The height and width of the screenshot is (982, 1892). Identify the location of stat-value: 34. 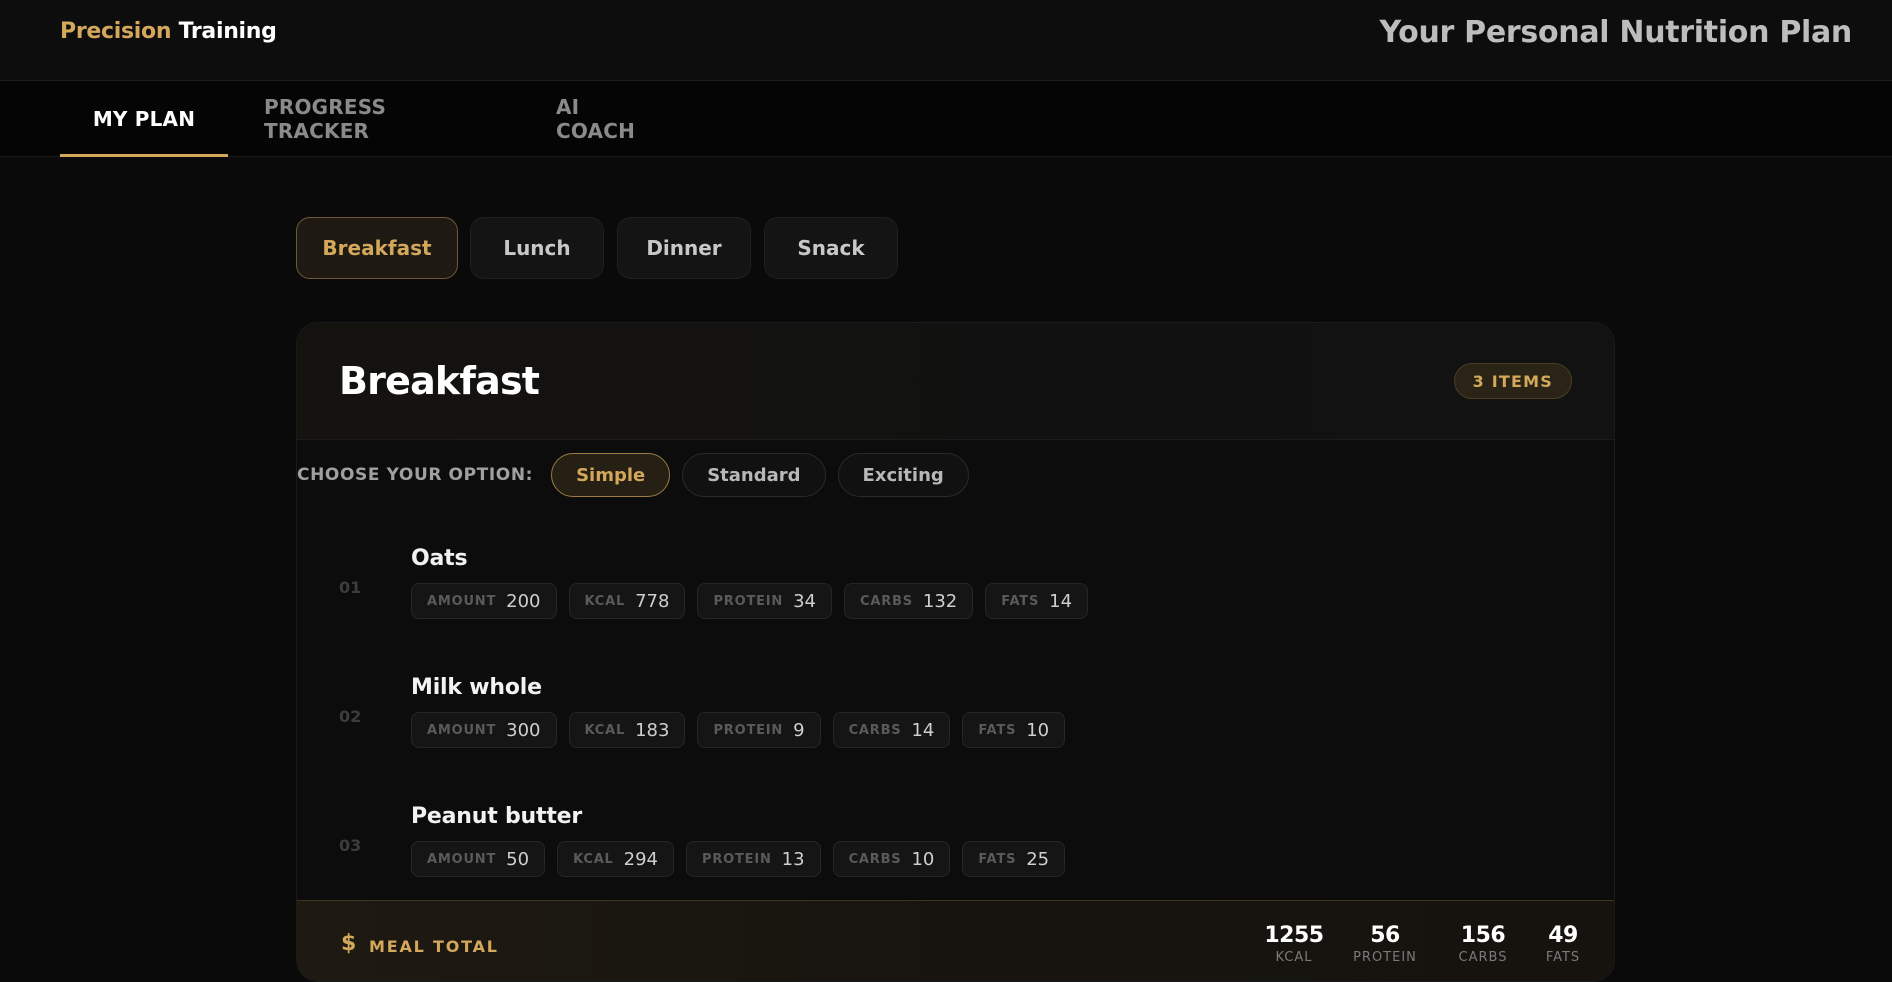
(805, 601).